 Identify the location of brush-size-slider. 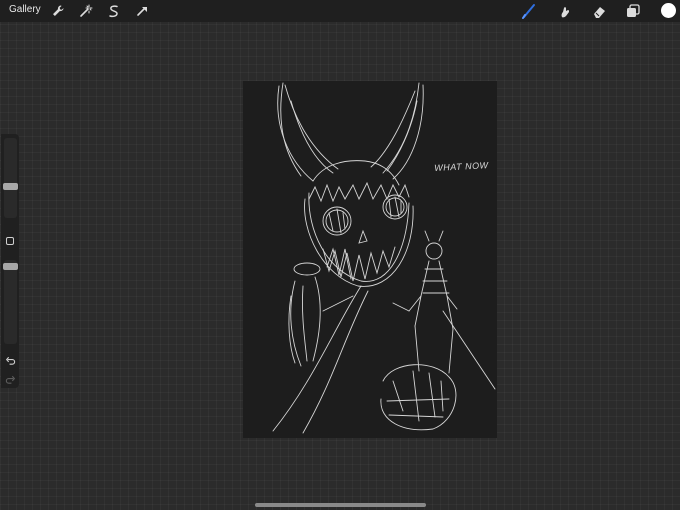
(10, 178).